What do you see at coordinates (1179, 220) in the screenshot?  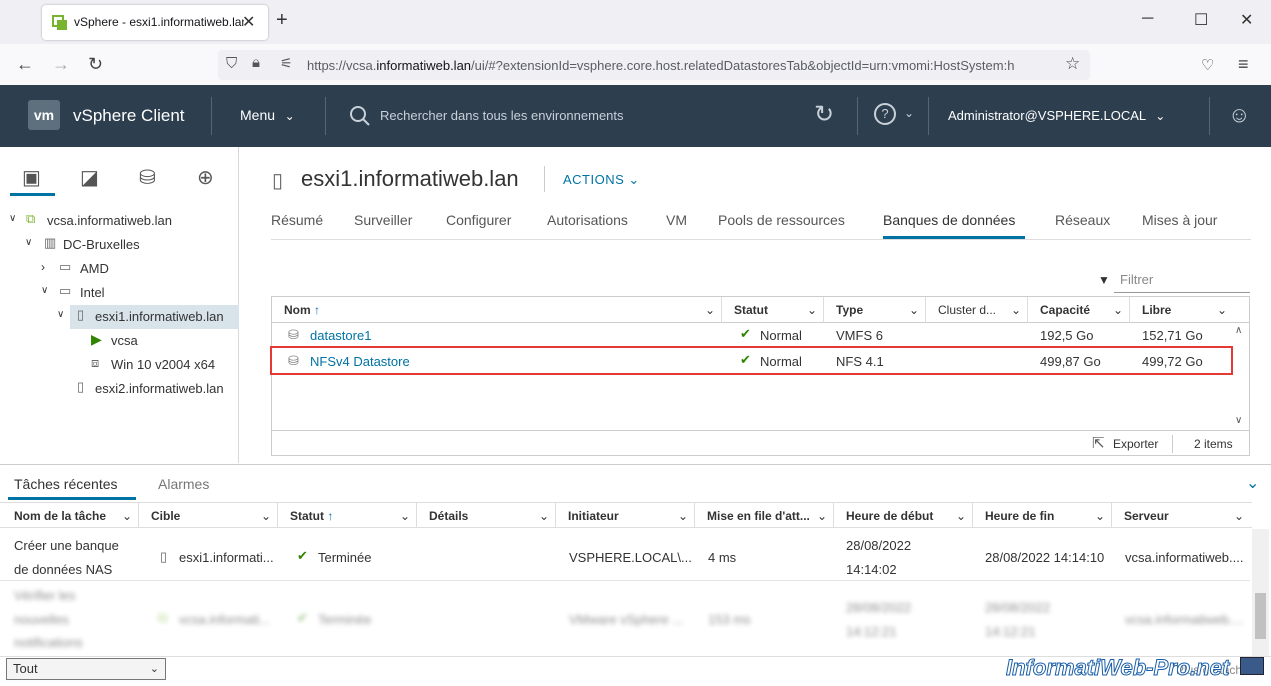 I see `tab-updates: Mises à jour` at bounding box center [1179, 220].